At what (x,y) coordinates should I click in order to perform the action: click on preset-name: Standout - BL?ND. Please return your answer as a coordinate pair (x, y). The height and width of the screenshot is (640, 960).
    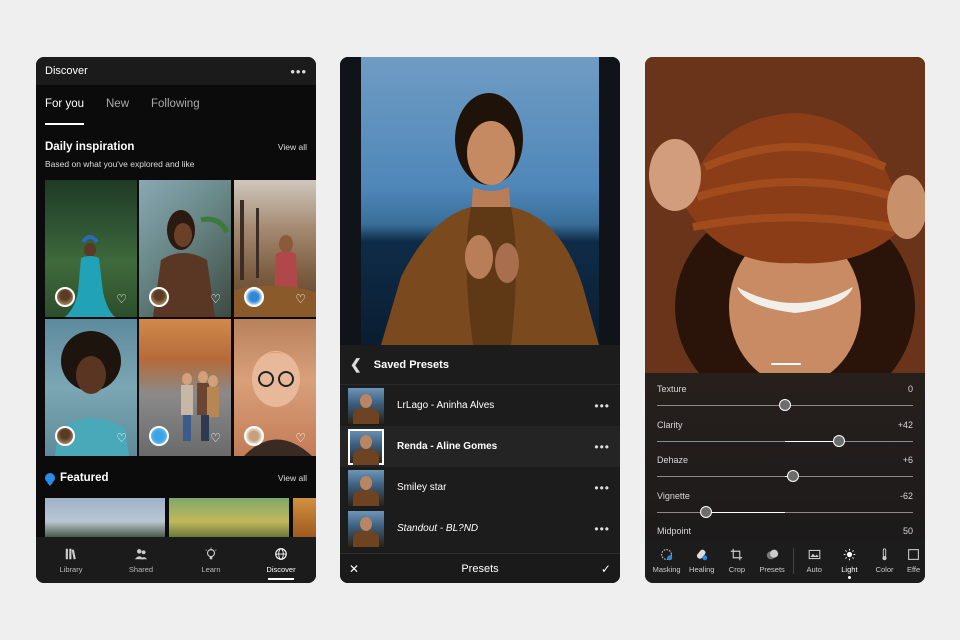
    Looking at the image, I should click on (438, 528).